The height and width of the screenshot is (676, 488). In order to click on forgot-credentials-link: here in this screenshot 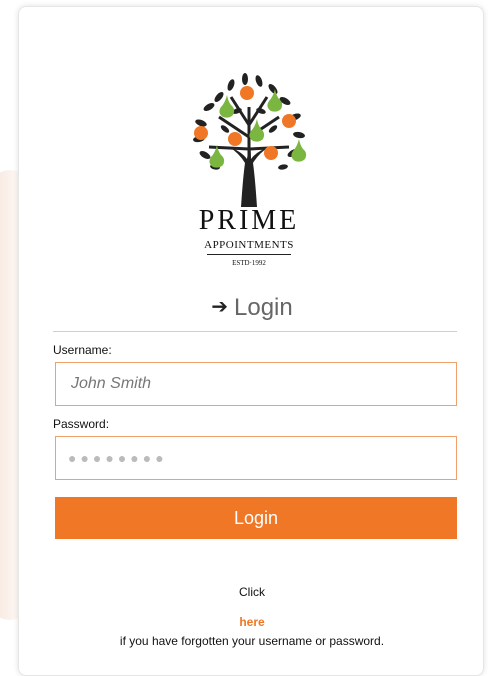, I will do `click(252, 622)`.